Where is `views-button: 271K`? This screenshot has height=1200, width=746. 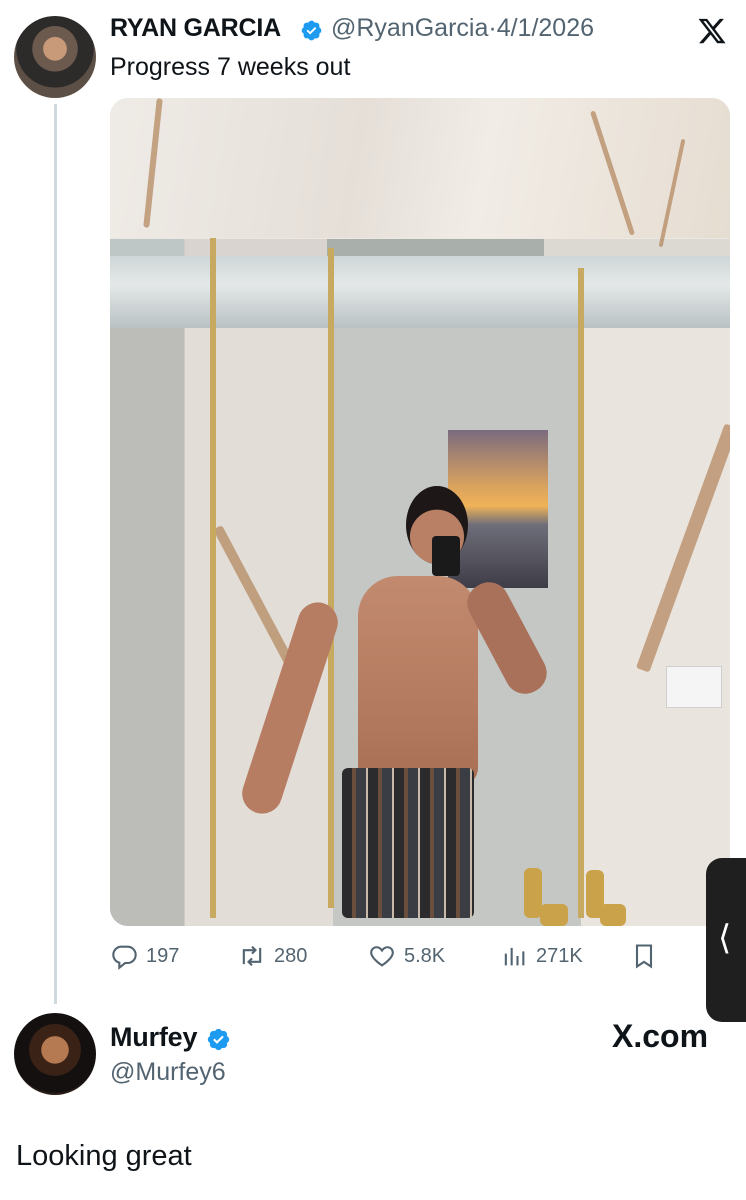
views-button: 271K is located at coordinates (541, 956).